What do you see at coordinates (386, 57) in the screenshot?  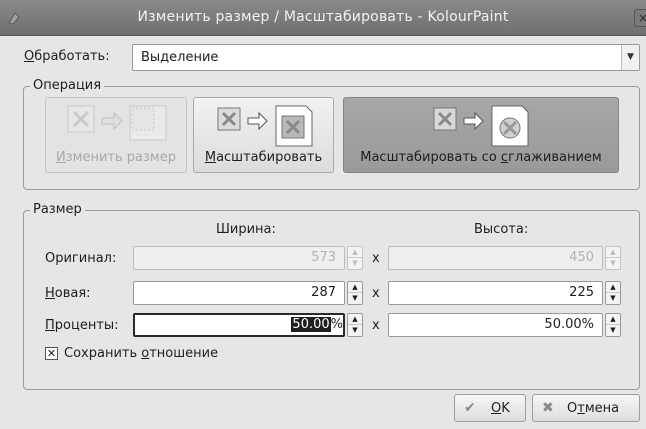 I see `apply-to-combobox: Выделение ▼` at bounding box center [386, 57].